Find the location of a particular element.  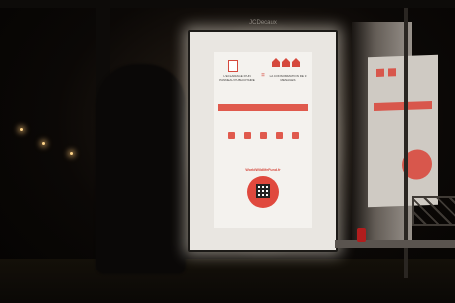

shelter-bench is located at coordinates (395, 244).